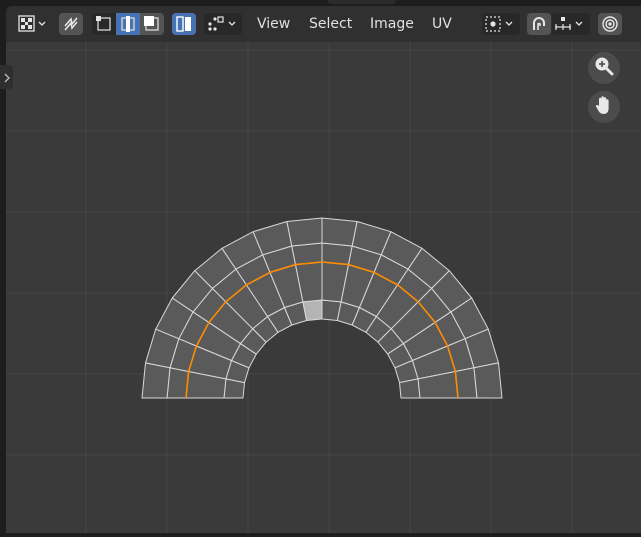 Image resolution: width=641 pixels, height=537 pixels. I want to click on sidebar-toggle, so click(6, 77).